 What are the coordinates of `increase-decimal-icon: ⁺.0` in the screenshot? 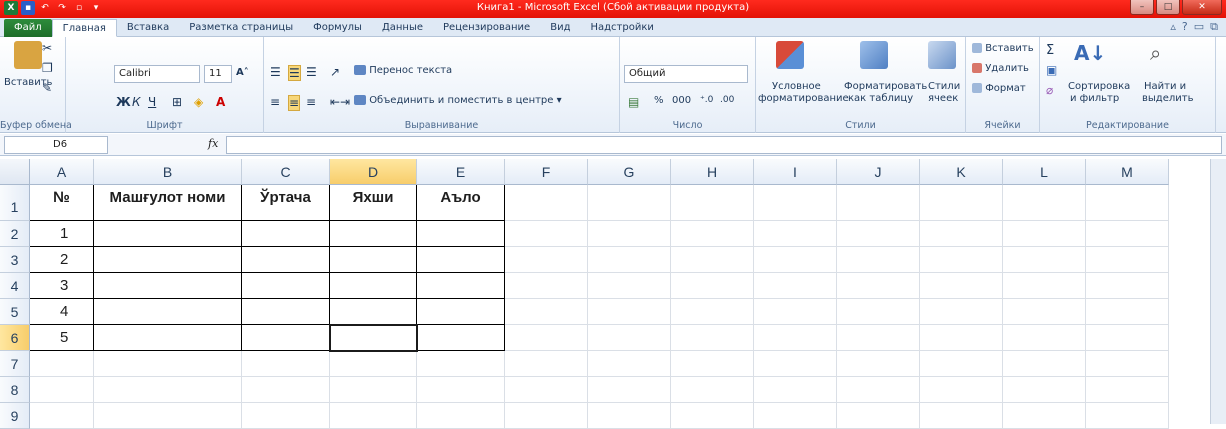 It's located at (706, 100).